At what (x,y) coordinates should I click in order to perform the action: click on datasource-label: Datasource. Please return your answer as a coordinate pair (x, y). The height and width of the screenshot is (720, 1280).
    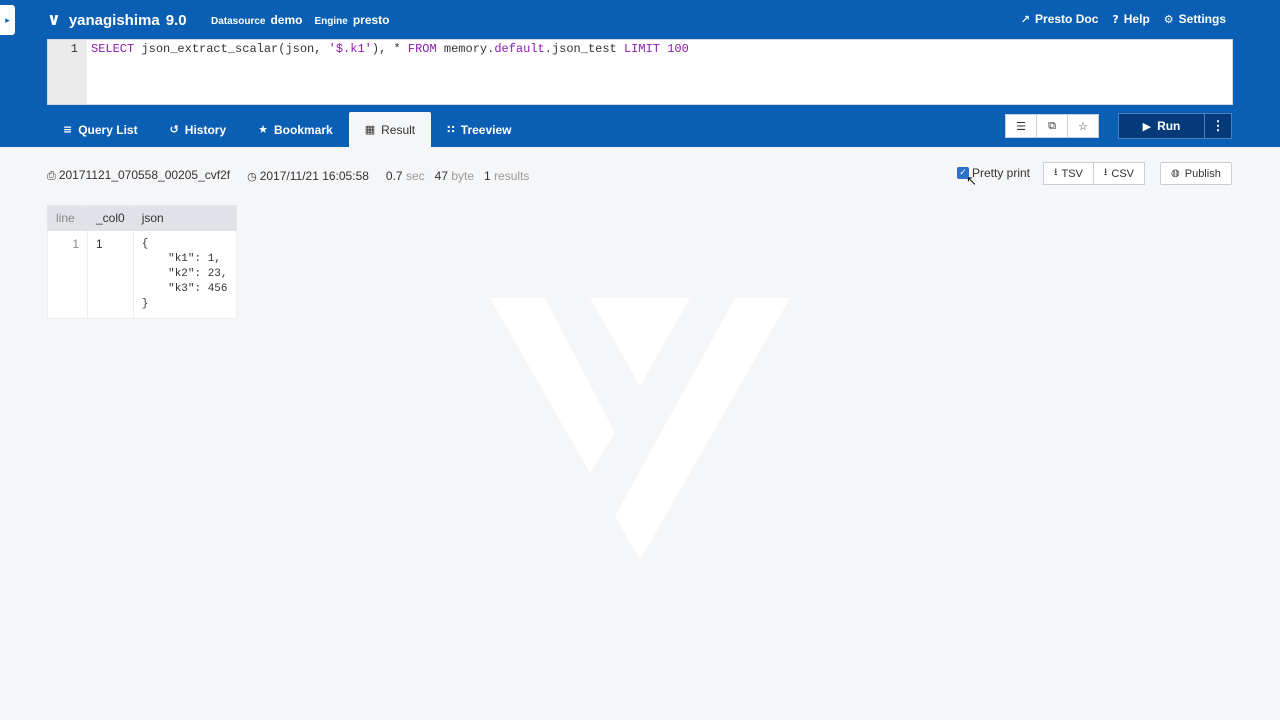
    Looking at the image, I should click on (238, 21).